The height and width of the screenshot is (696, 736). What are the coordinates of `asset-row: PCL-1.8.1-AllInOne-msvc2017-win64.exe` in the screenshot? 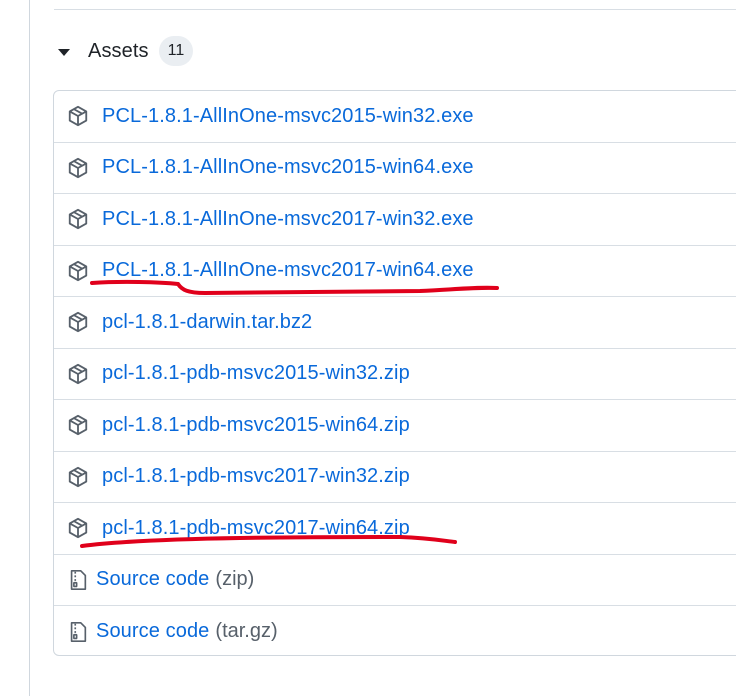 It's located at (395, 271).